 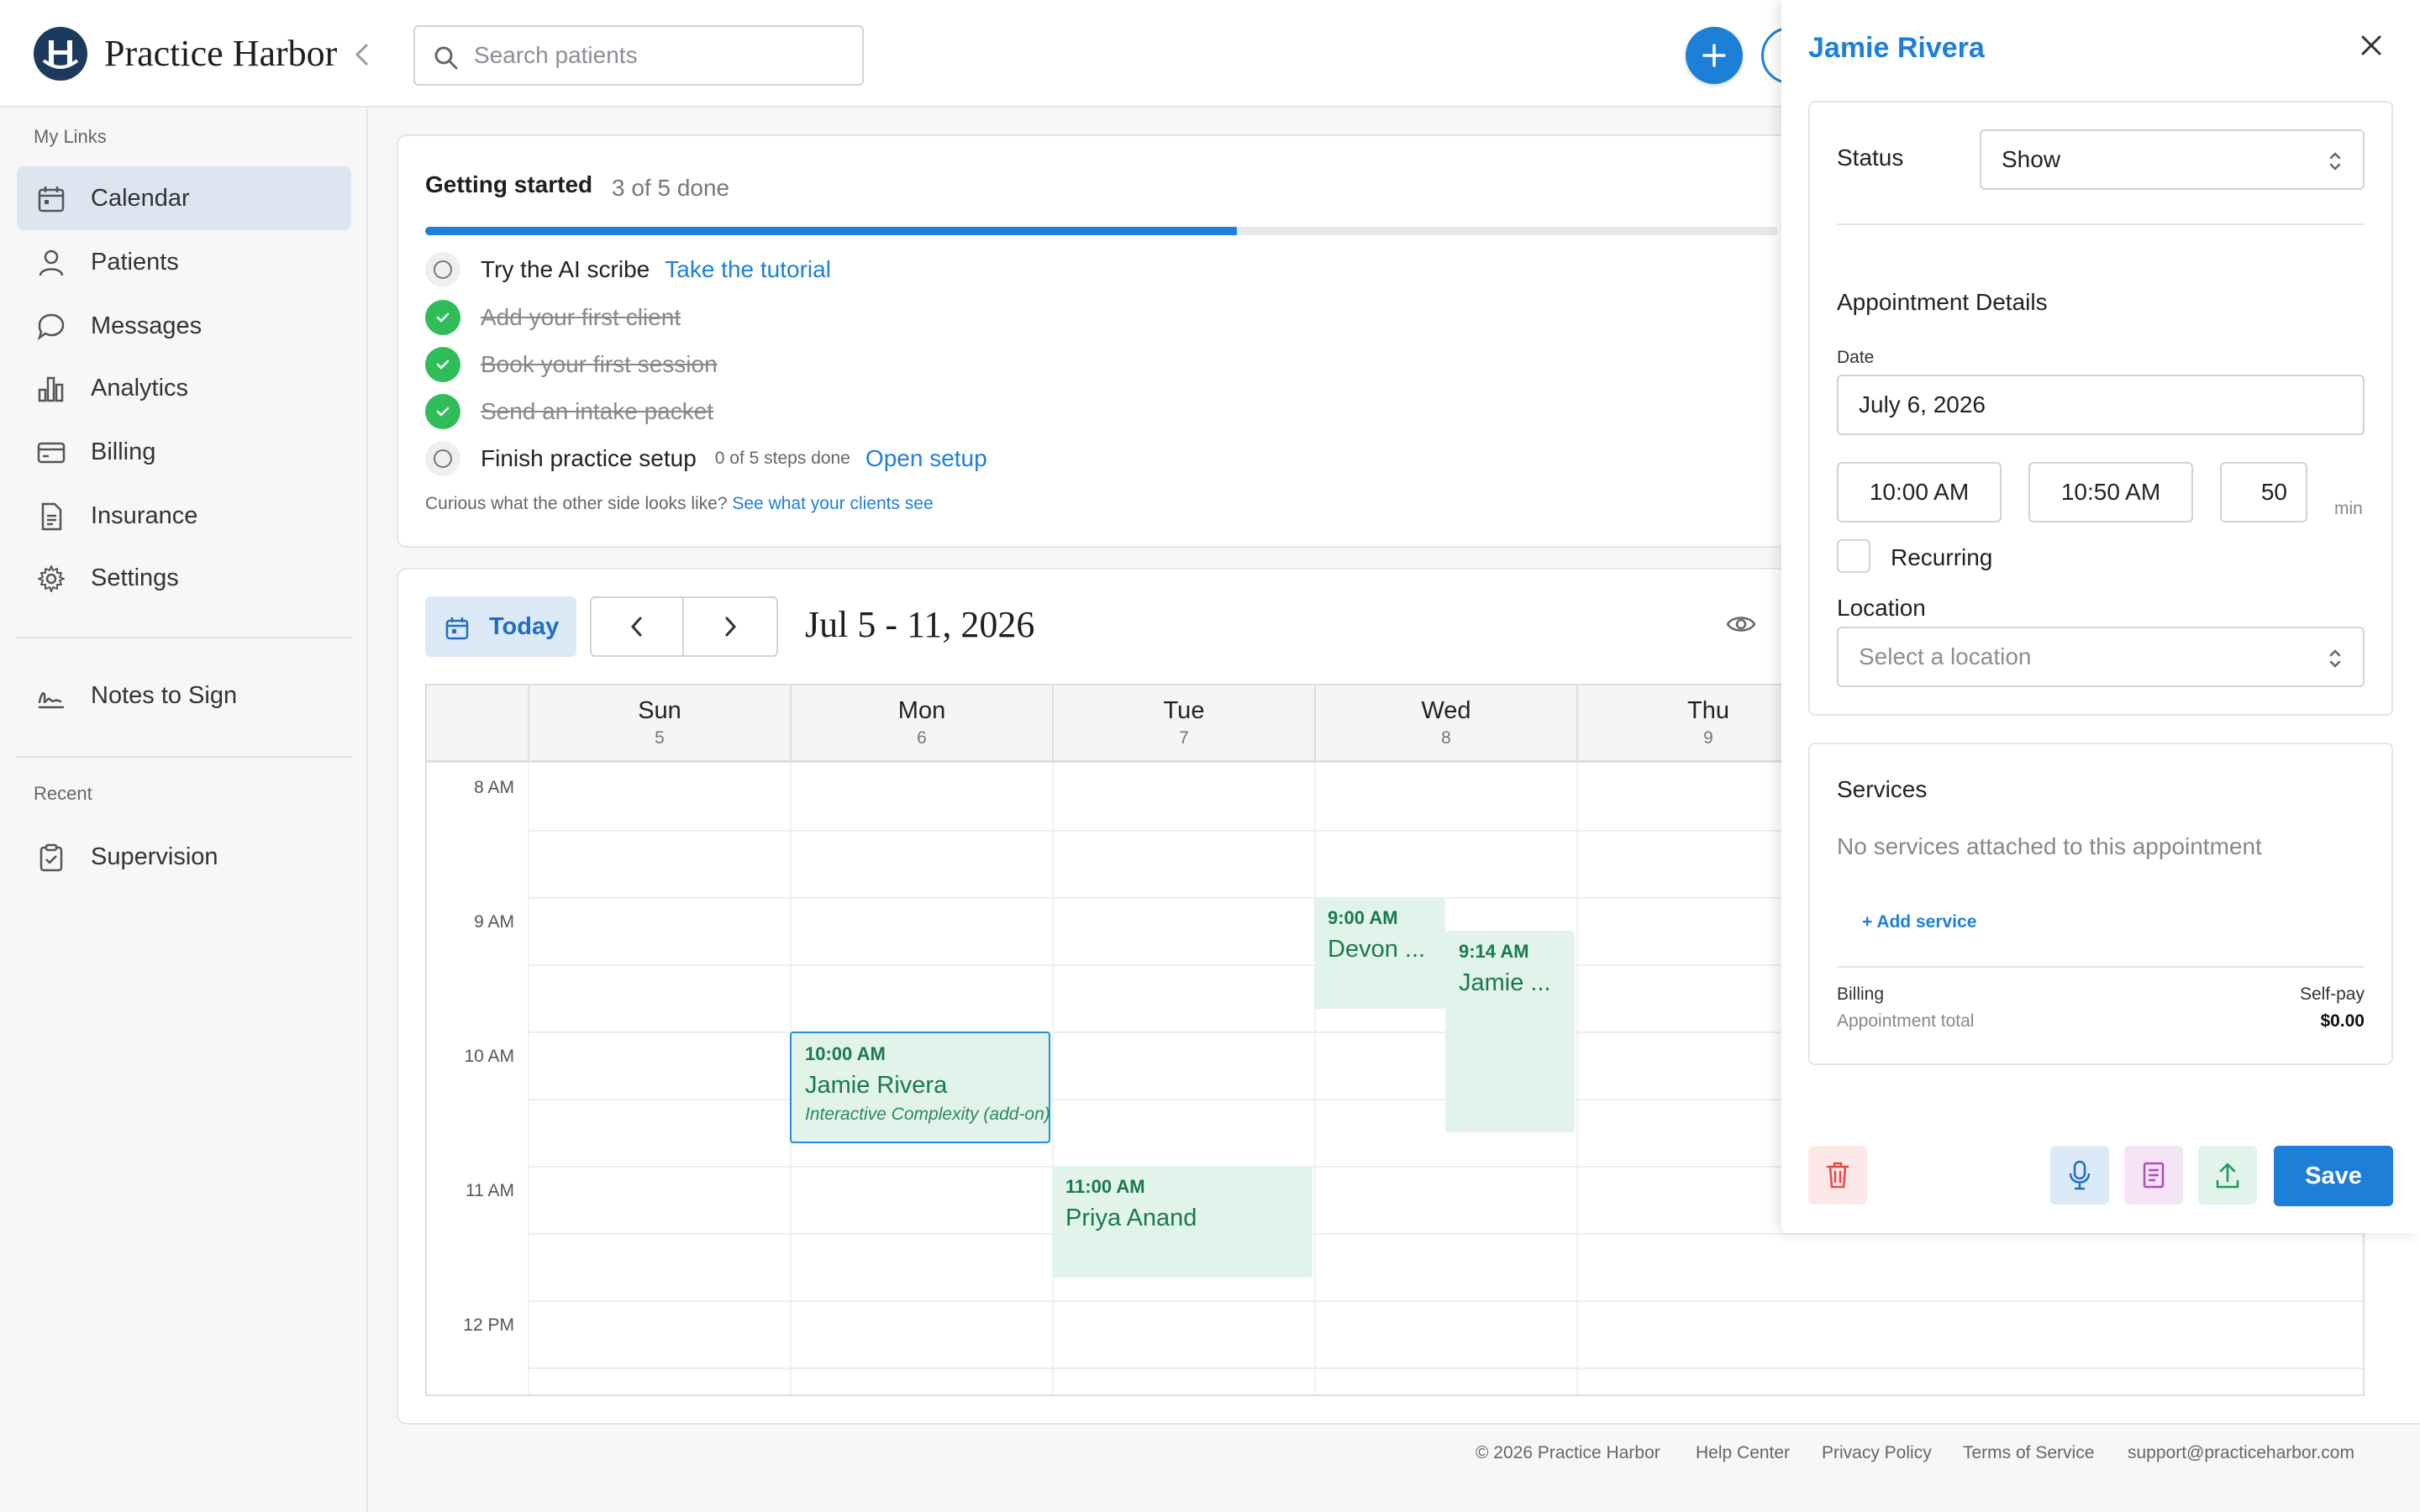 What do you see at coordinates (1906, 1021) in the screenshot?
I see `total-label: Appointment total` at bounding box center [1906, 1021].